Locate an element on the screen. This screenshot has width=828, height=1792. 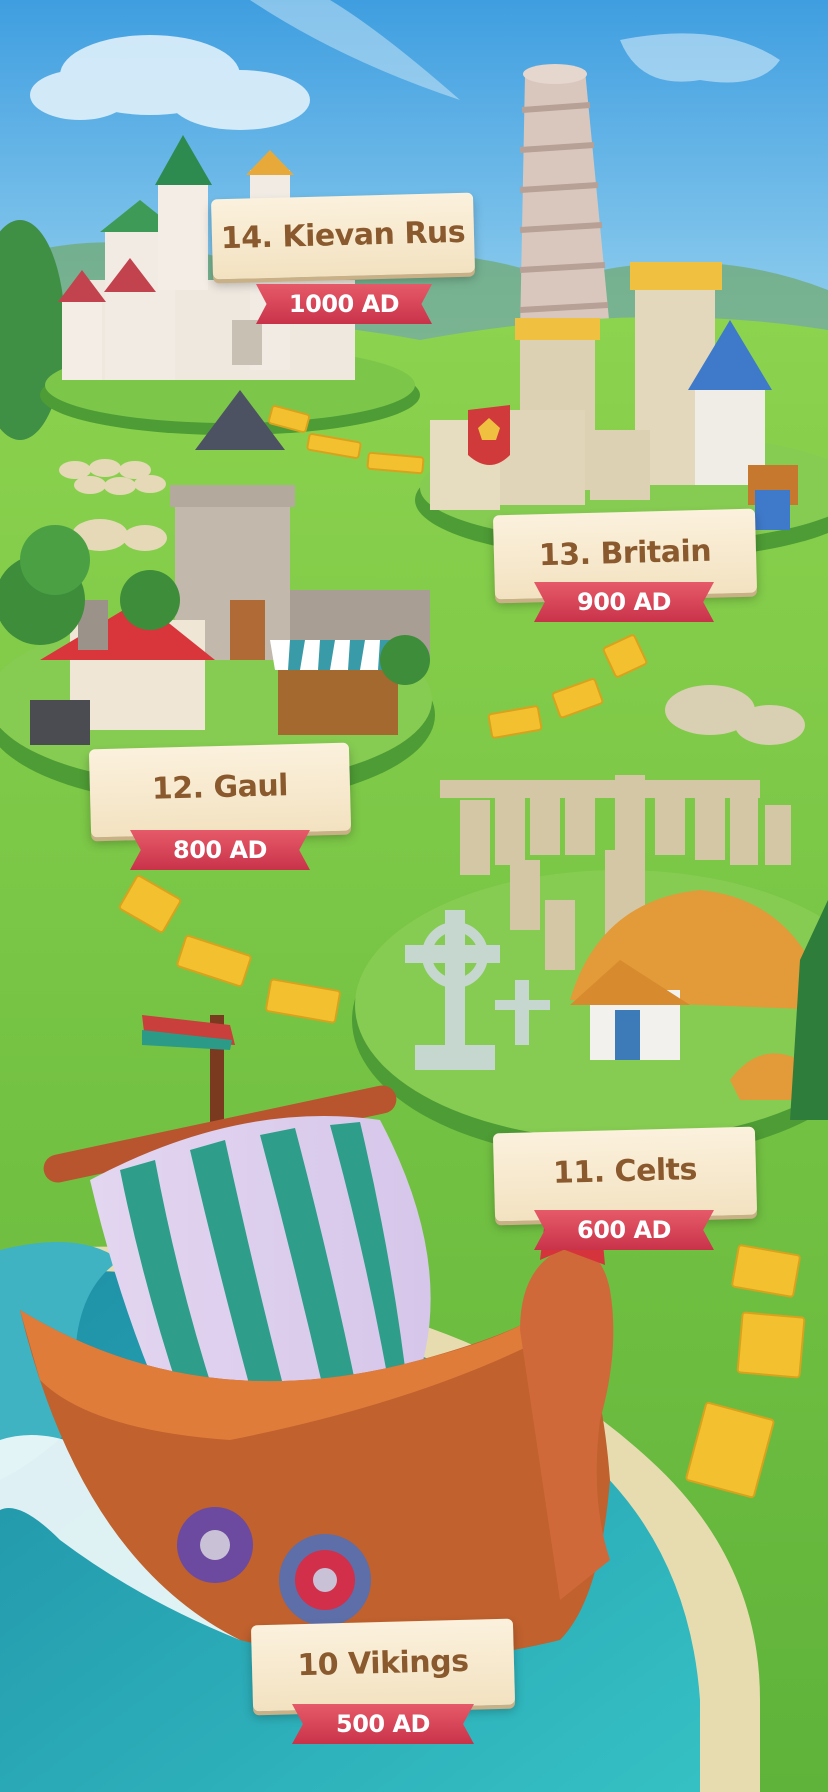
level-label: 10 Vikings 500 AD is located at coordinates (383, 1690).